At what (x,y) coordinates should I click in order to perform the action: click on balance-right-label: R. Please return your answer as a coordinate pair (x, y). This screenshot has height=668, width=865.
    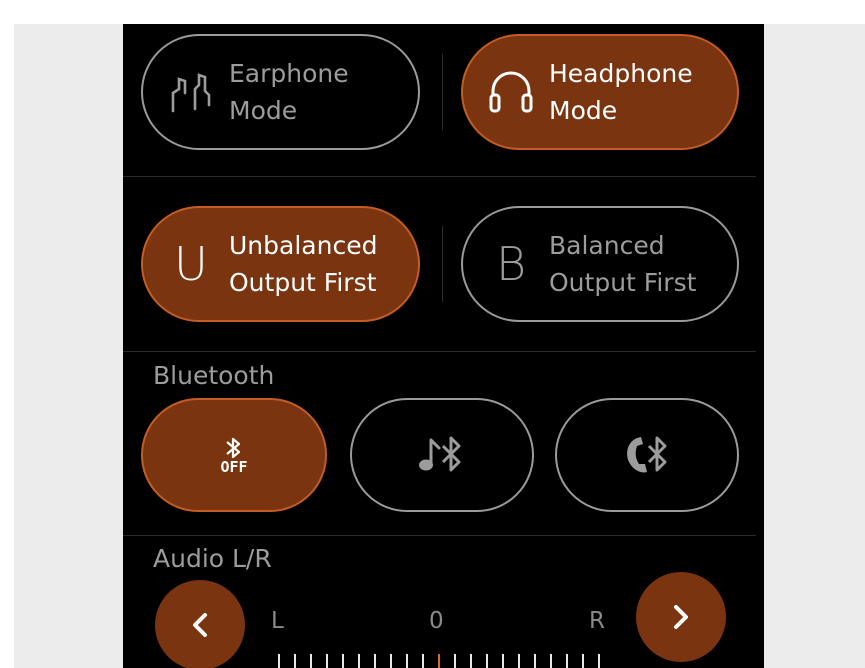
    Looking at the image, I should click on (597, 621).